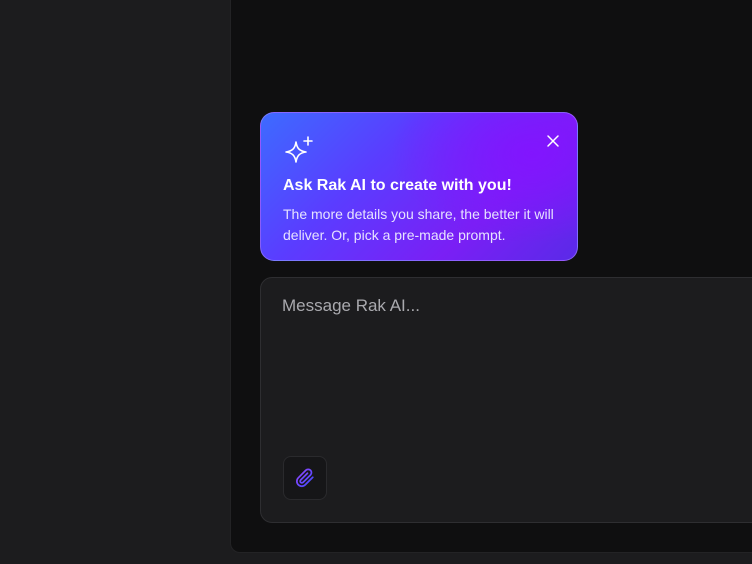 The height and width of the screenshot is (564, 752). Describe the element at coordinates (397, 185) in the screenshot. I see `promo-title: Ask Rak AI to create with you!` at that location.